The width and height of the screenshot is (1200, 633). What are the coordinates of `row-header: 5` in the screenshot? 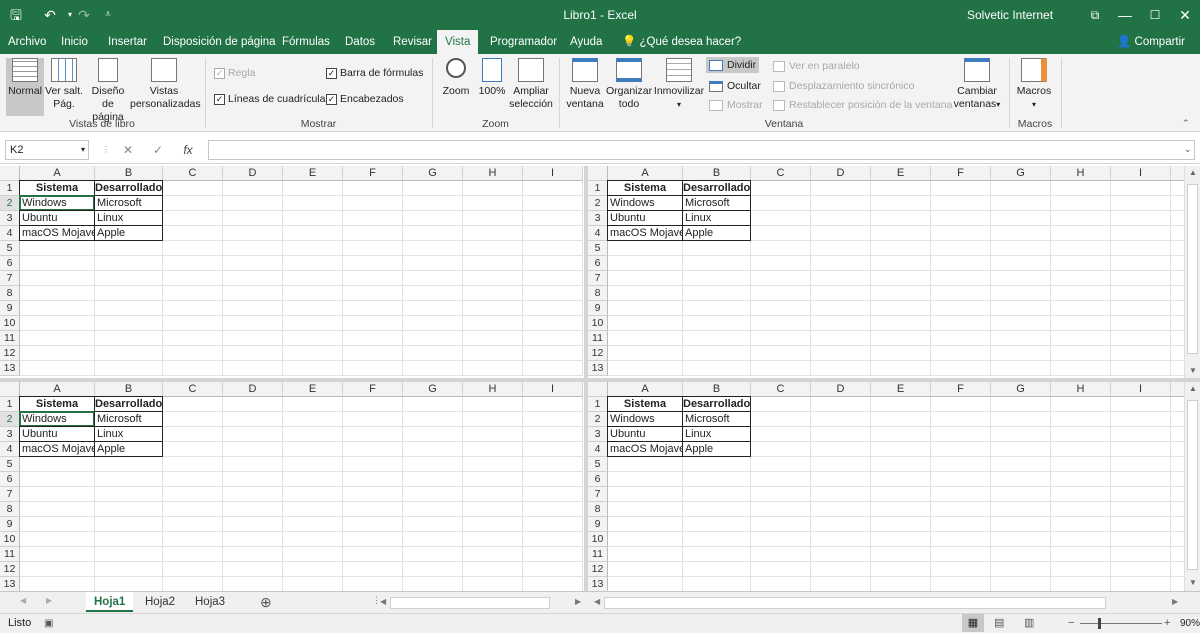 It's located at (598, 248).